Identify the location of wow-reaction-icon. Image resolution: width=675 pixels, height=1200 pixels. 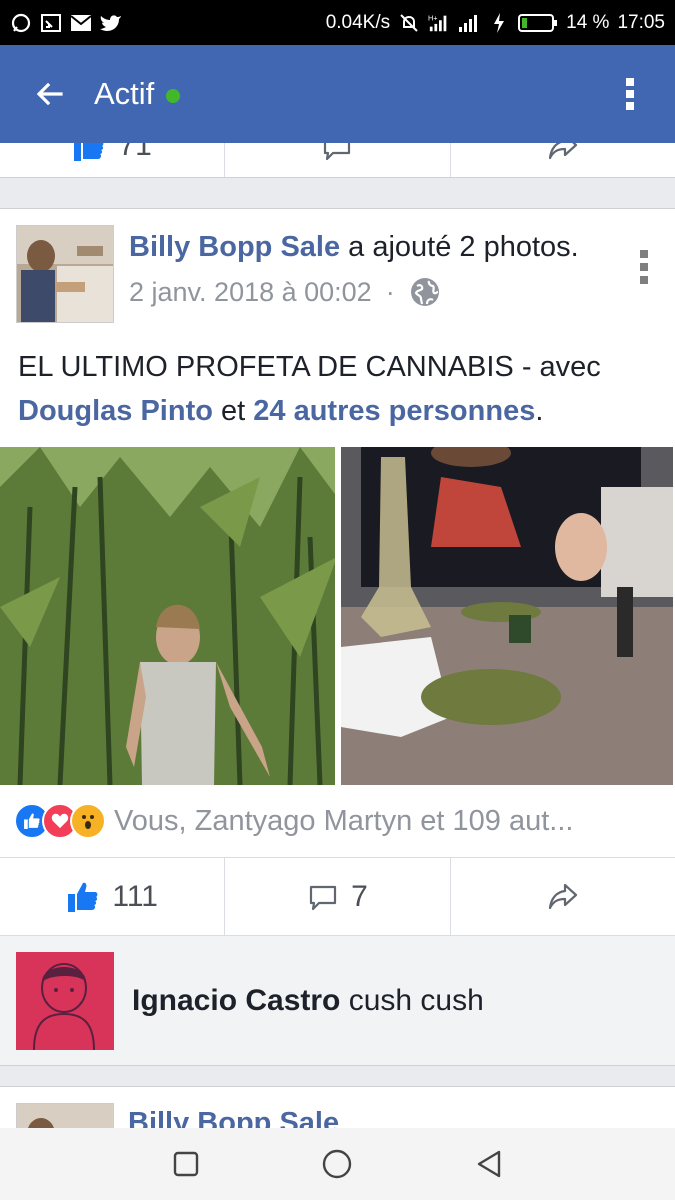
(88, 821).